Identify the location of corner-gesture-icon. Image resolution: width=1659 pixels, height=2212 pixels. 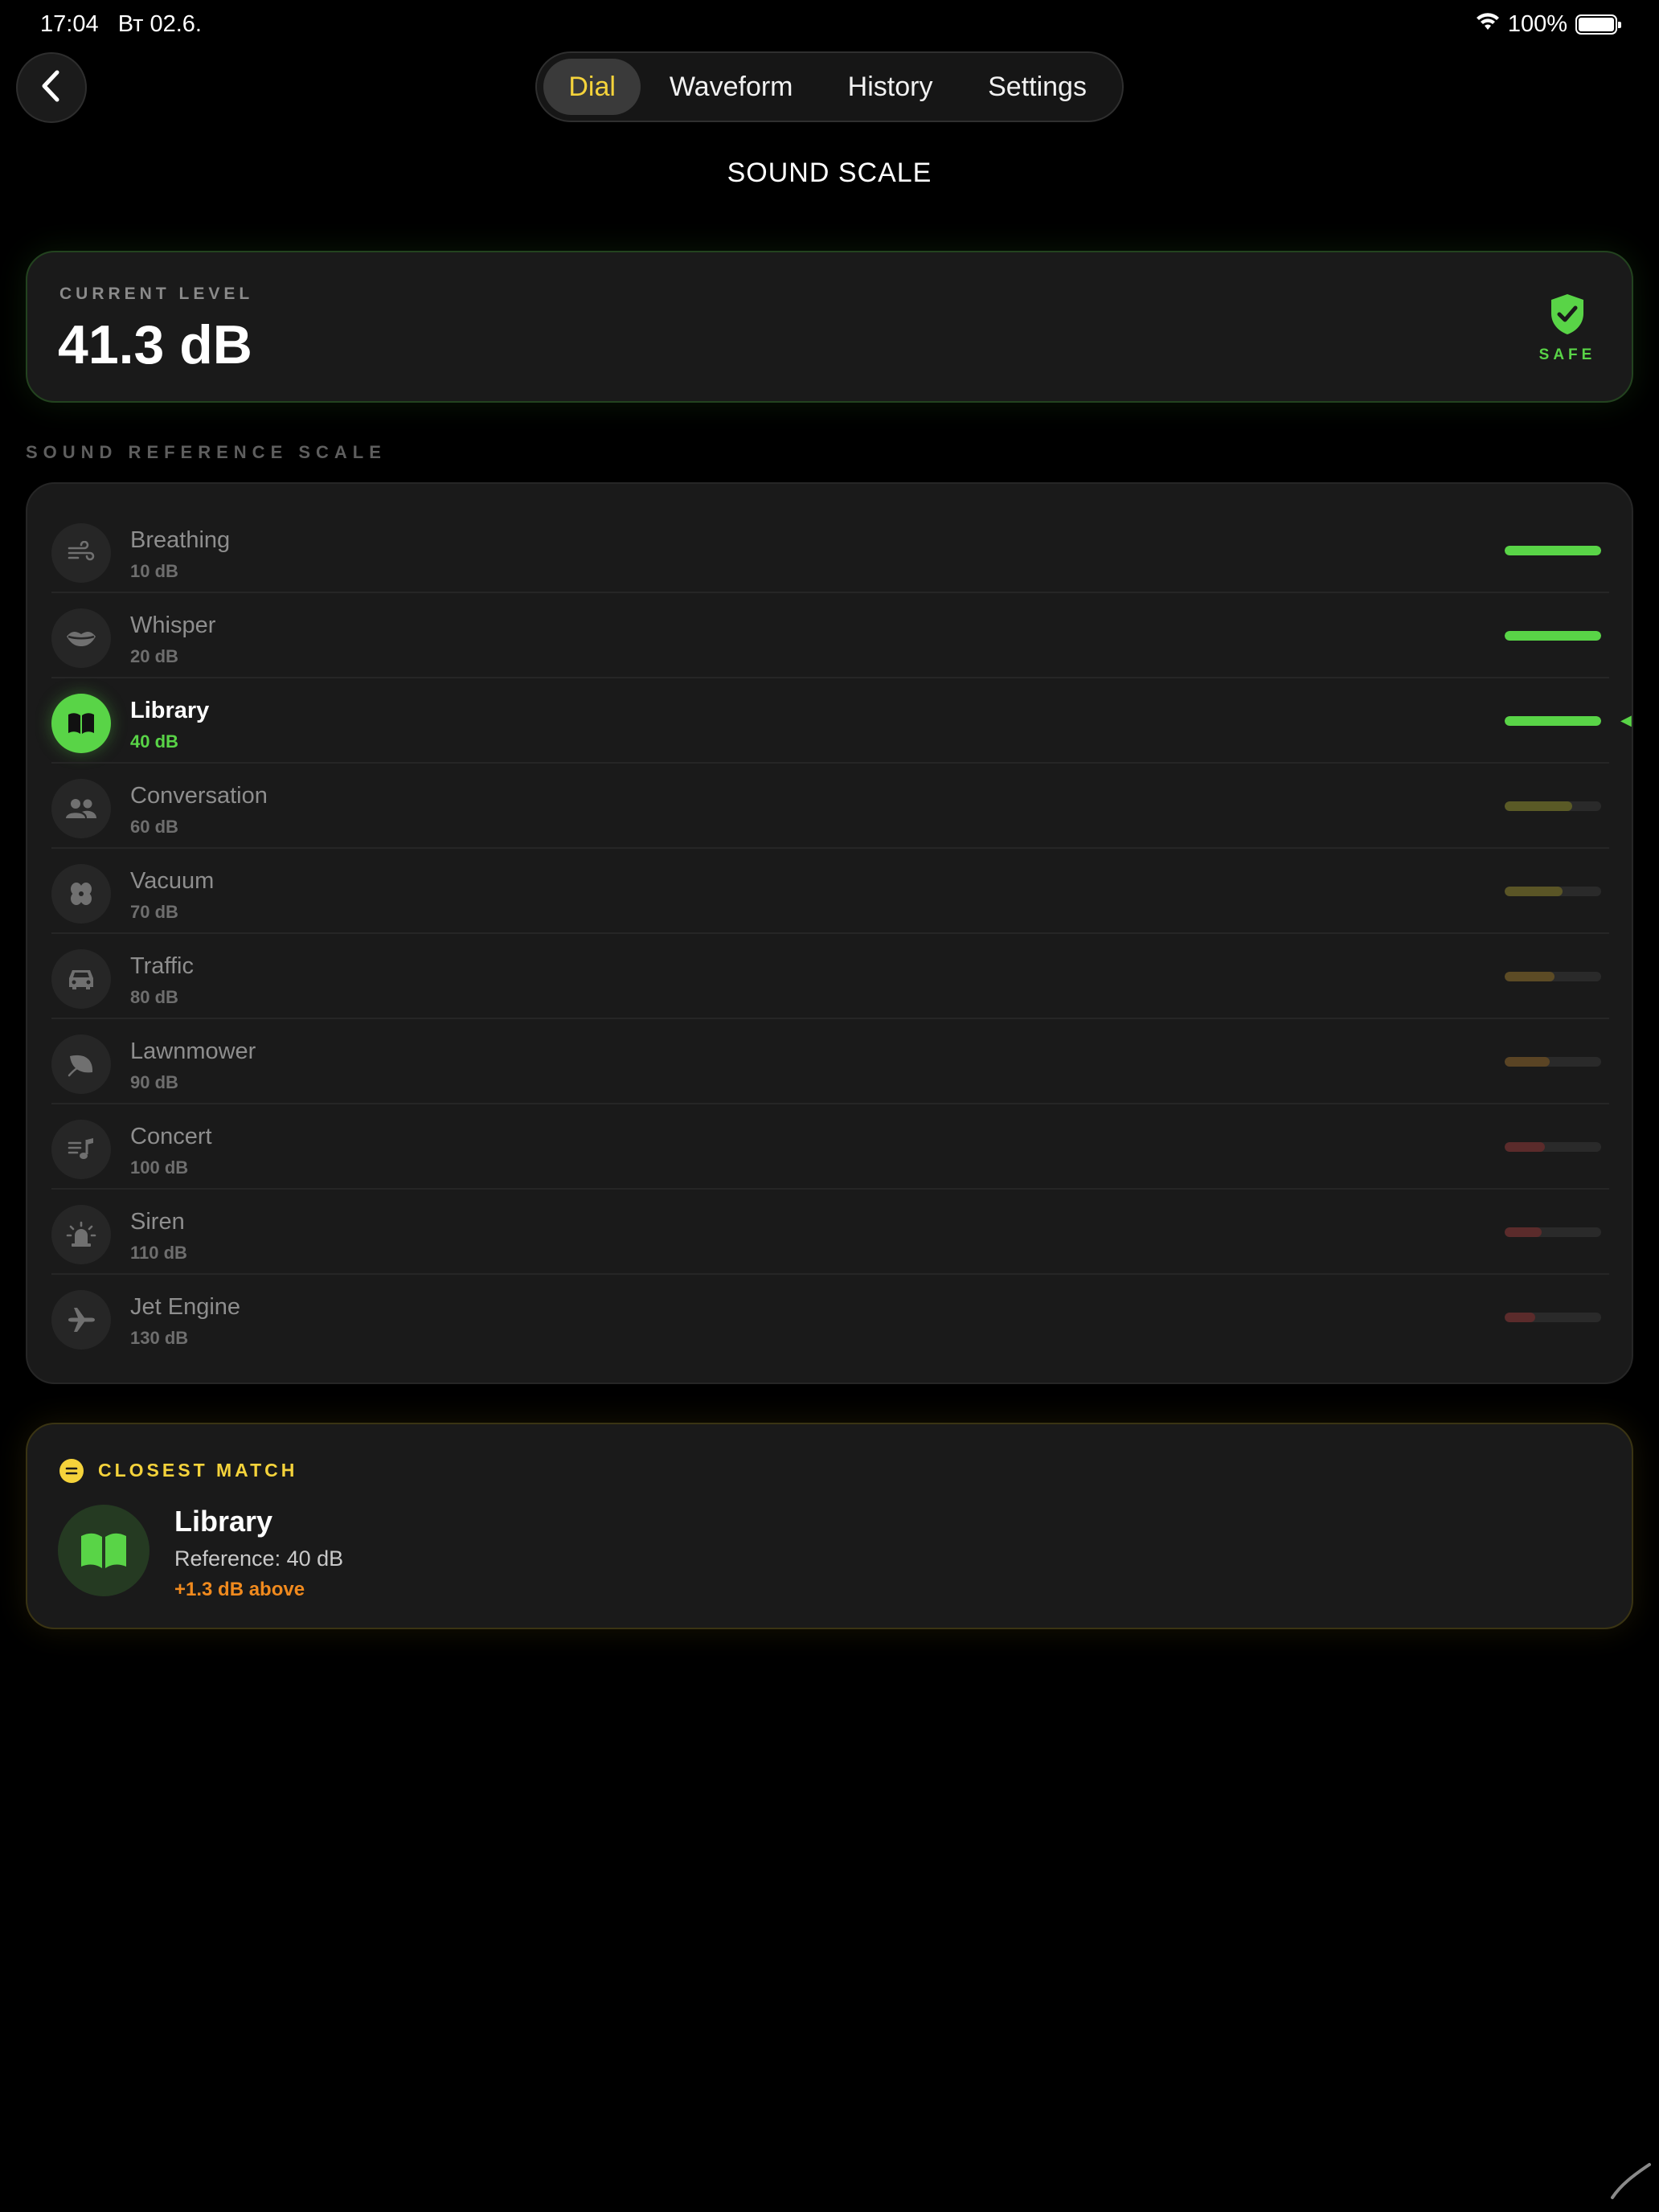
(1628, 2179).